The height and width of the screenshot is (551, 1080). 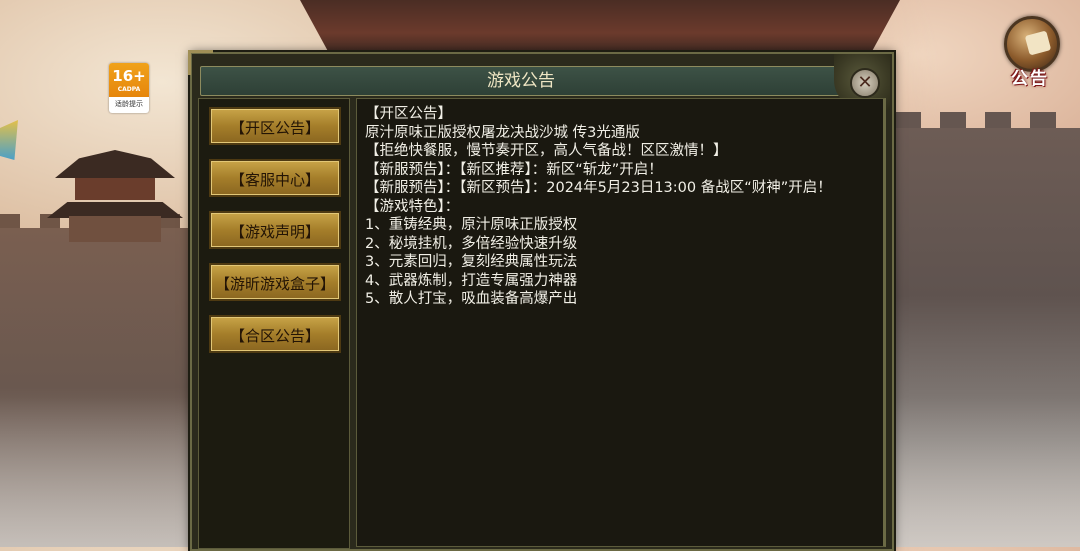 I want to click on decoration-icon, so click(x=9, y=140).